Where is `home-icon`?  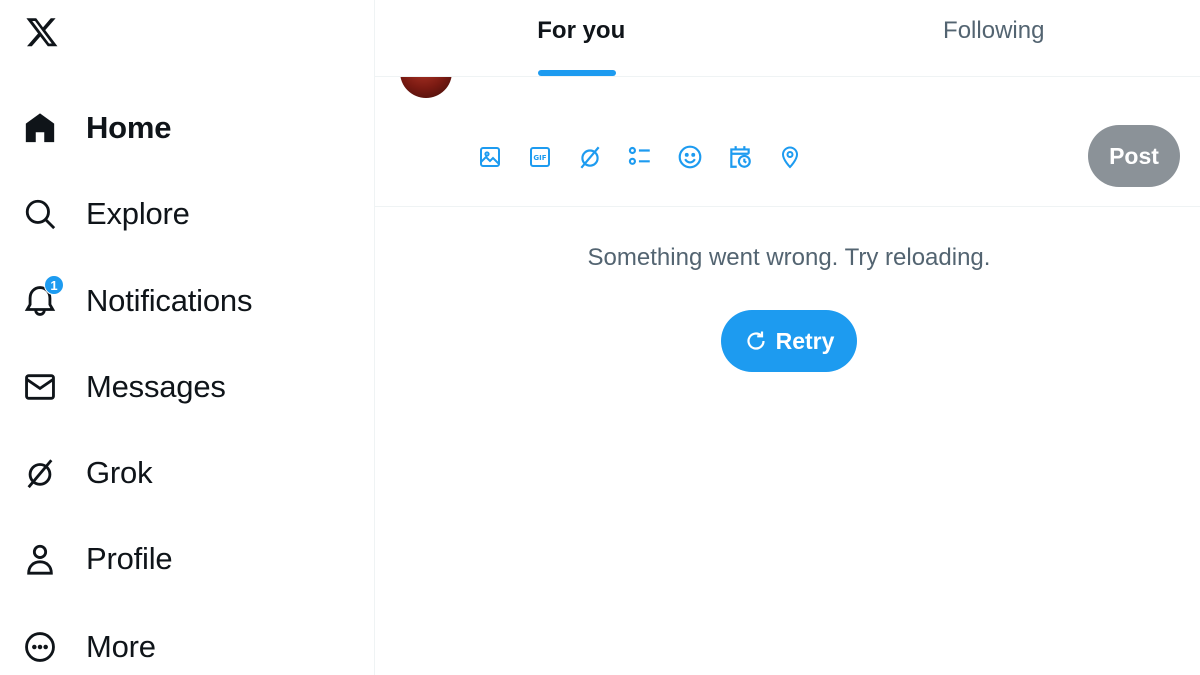
home-icon is located at coordinates (40, 128).